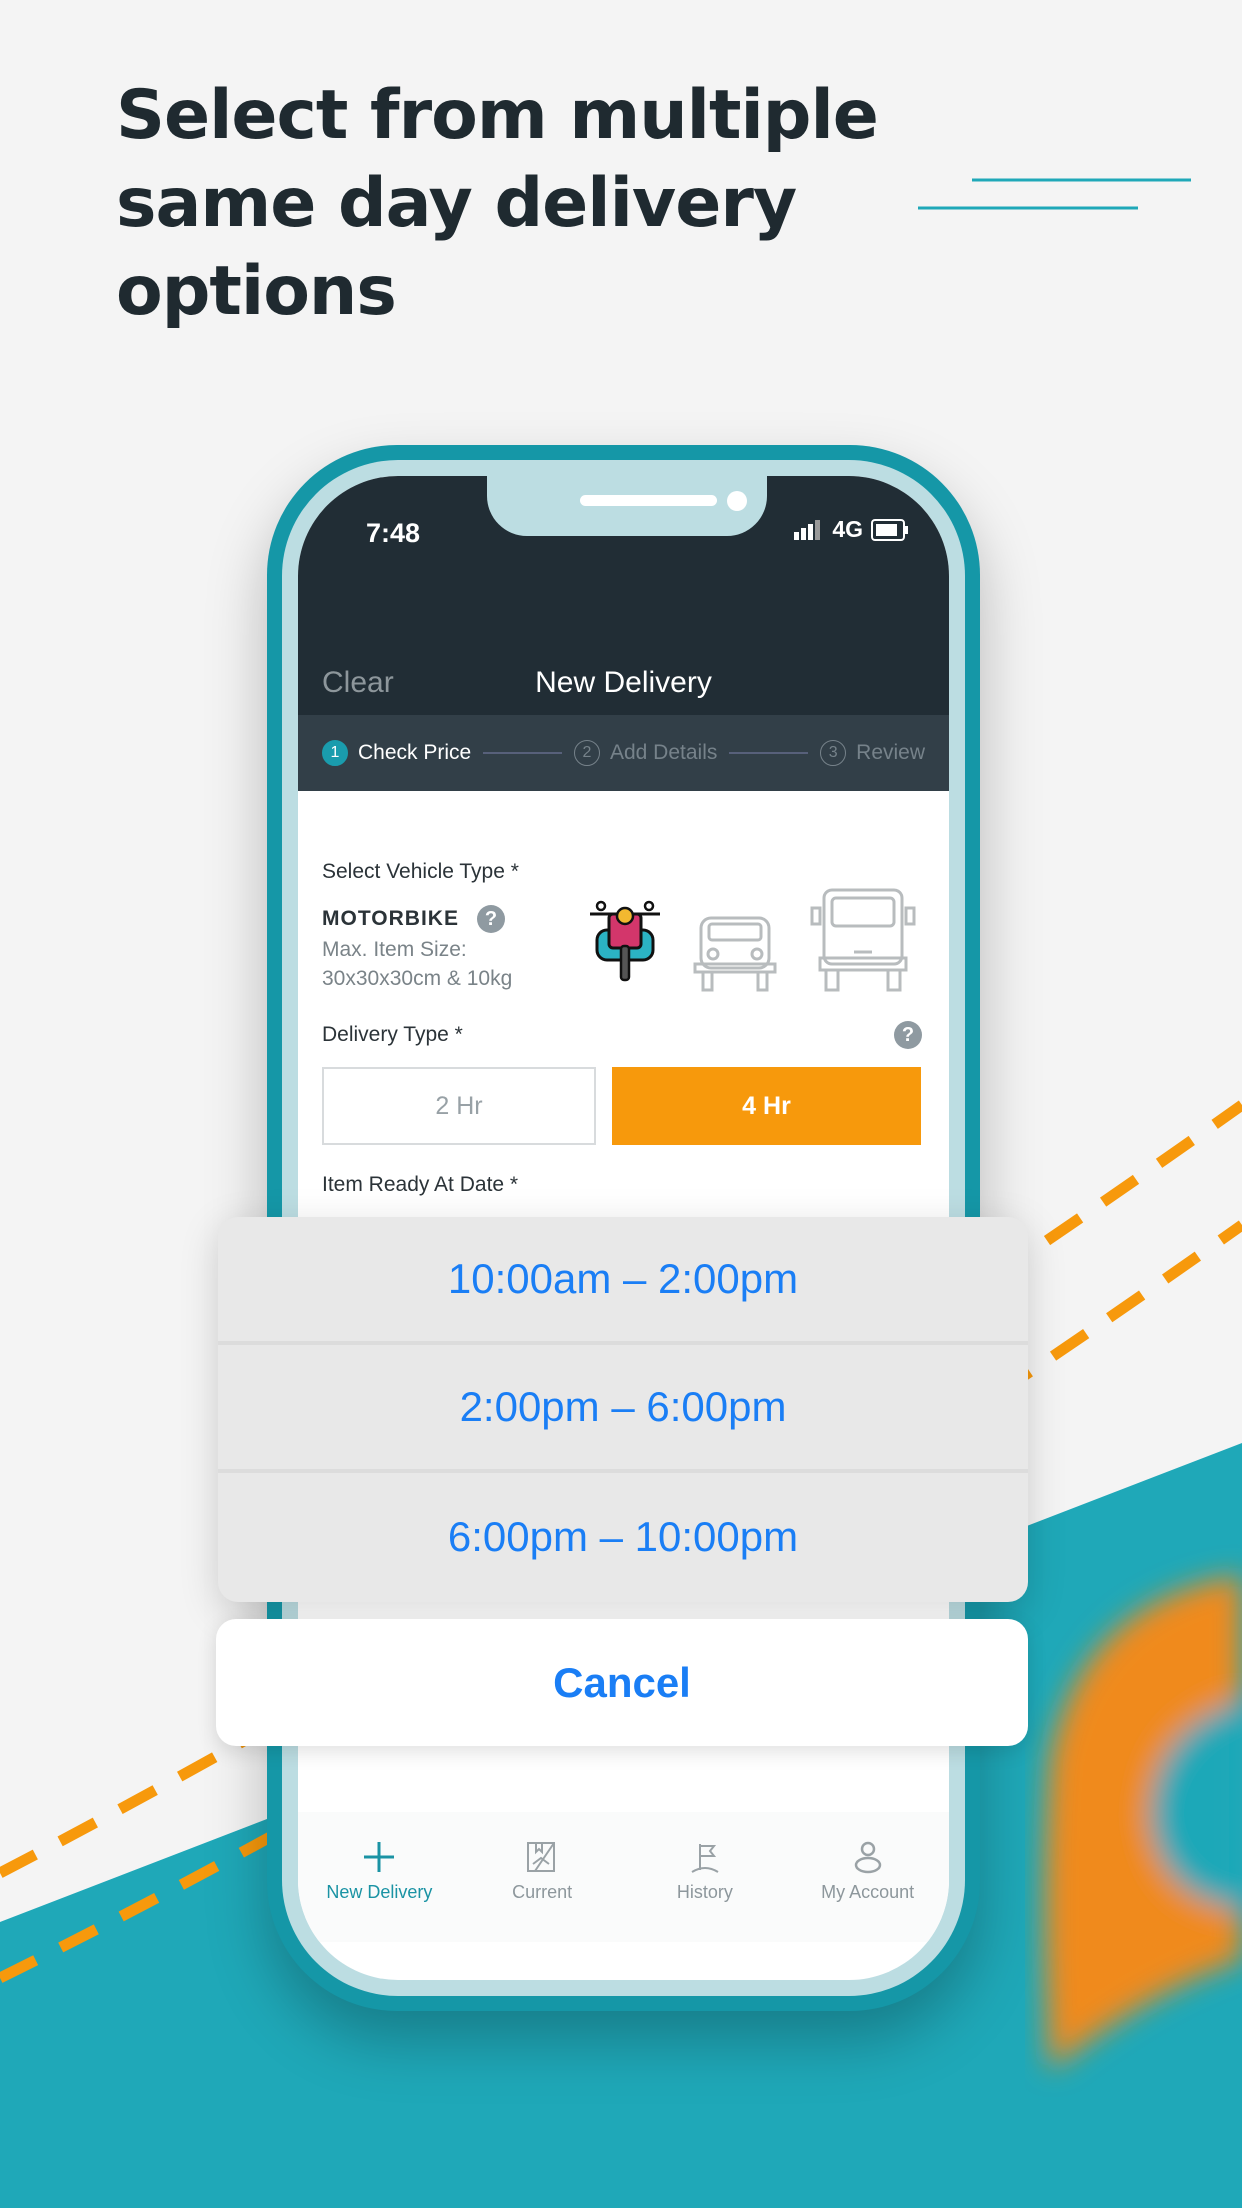 This screenshot has height=2208, width=1242. Describe the element at coordinates (497, 115) in the screenshot. I see `headline-line: Select from multiple` at that location.